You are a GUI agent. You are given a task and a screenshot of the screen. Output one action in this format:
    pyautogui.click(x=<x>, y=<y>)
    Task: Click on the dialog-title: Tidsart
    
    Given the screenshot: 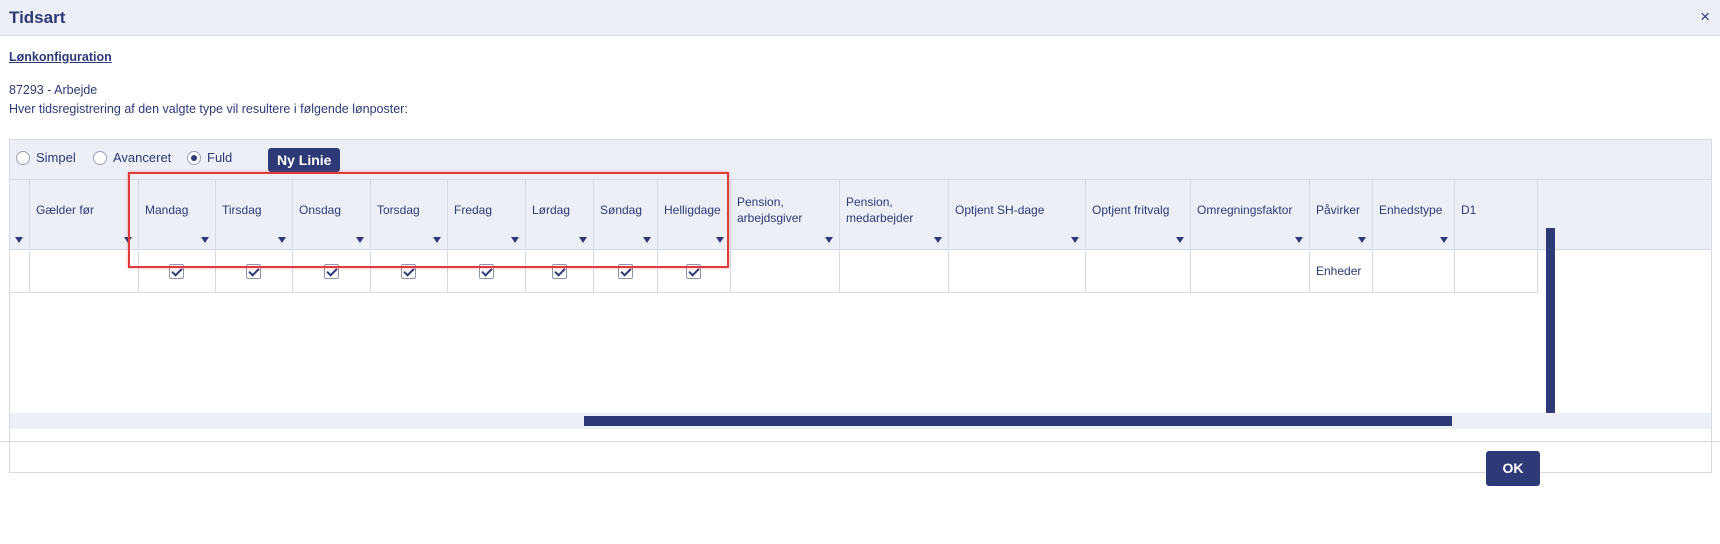 What is the action you would take?
    pyautogui.click(x=37, y=17)
    